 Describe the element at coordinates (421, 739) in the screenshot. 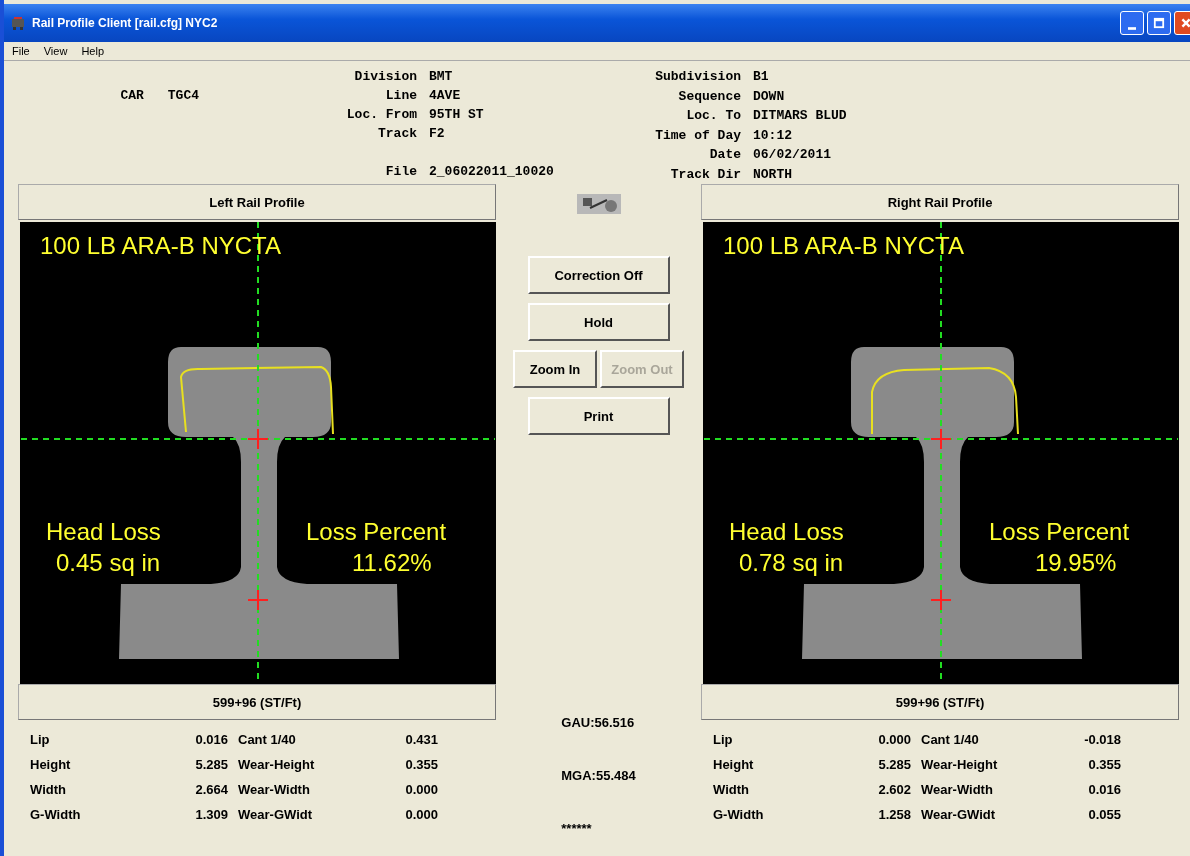

I see `stat-value: 0.431` at that location.